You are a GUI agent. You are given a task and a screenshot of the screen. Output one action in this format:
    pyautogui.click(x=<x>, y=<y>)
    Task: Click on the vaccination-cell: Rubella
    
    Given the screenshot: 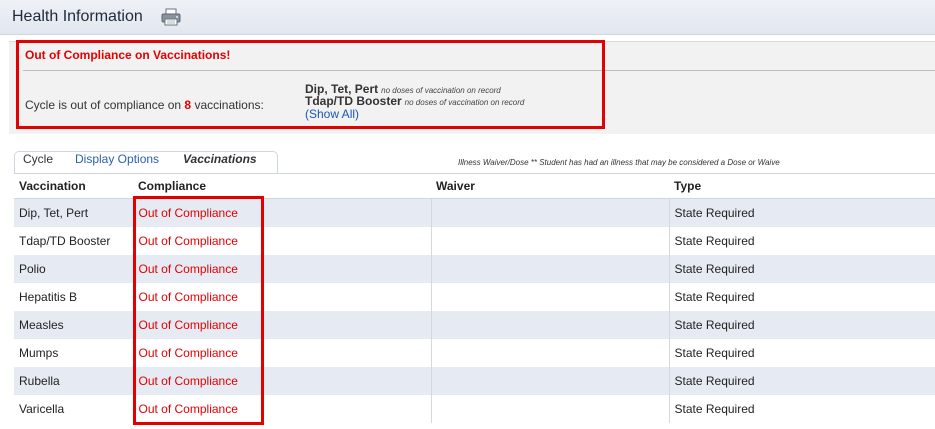 What is the action you would take?
    pyautogui.click(x=74, y=381)
    